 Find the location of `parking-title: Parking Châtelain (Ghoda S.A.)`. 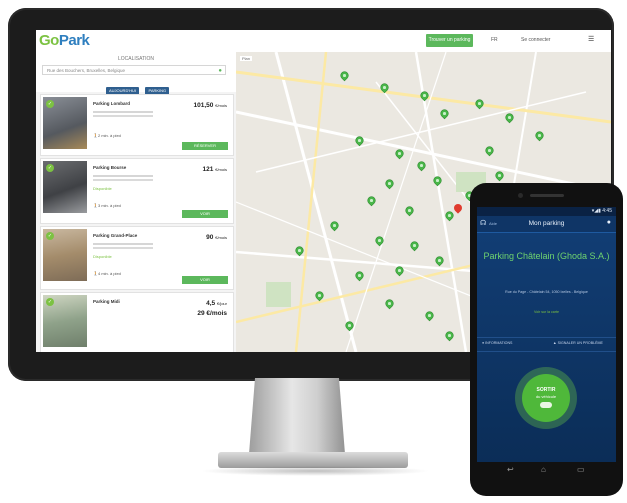

parking-title: Parking Châtelain (Ghoda S.A.) is located at coordinates (546, 256).